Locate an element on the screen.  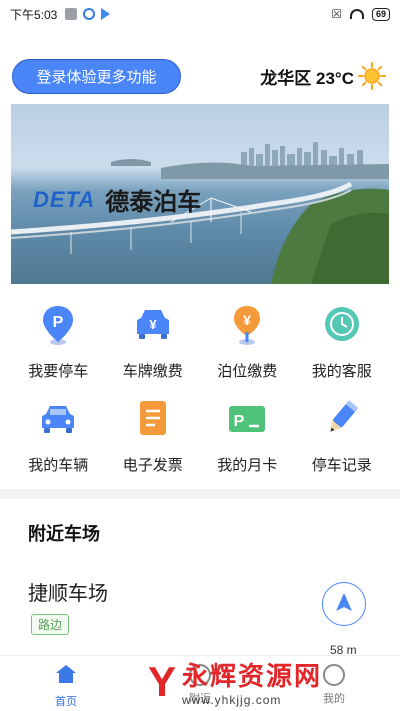
navigation-arrow-icon is located at coordinates (344, 604).